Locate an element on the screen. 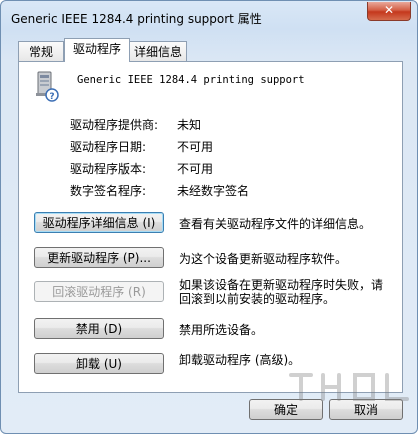 The height and width of the screenshot is (434, 418). tab-driver: 驱动程序 is located at coordinates (97, 50).